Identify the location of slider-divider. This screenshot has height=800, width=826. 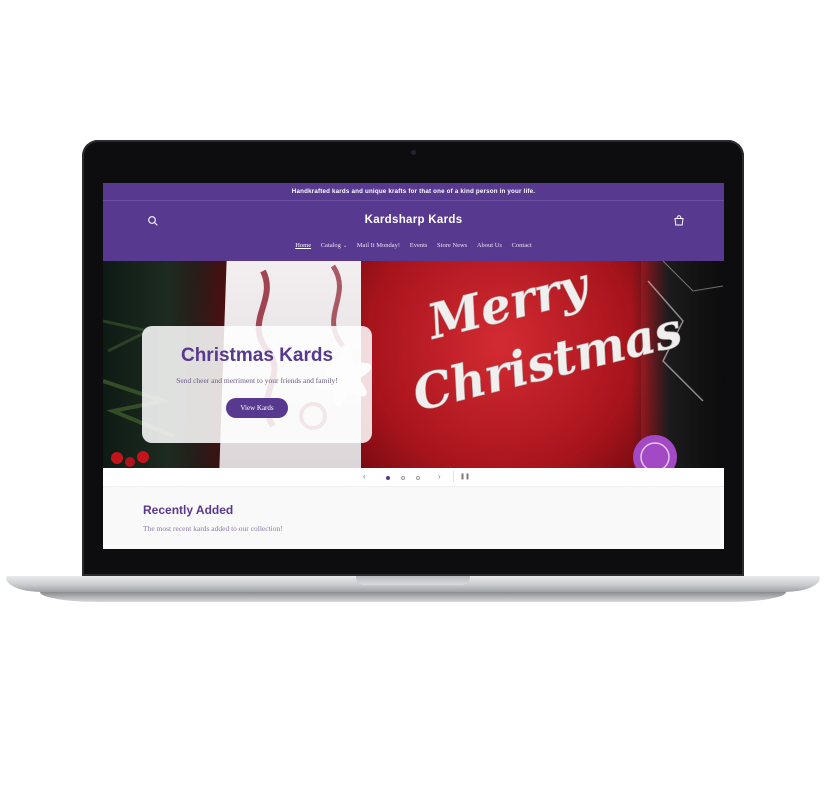
(453, 476).